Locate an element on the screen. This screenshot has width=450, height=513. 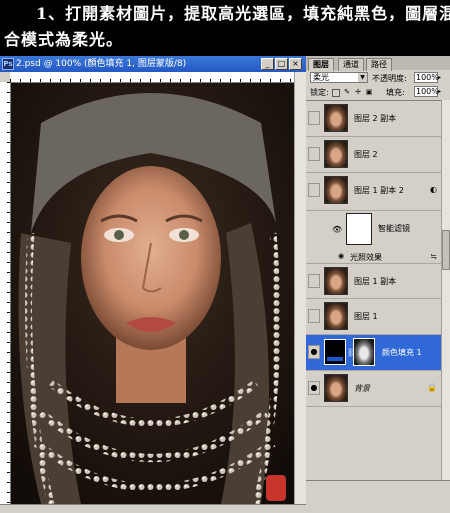
visibility-eye-icon: ◉ is located at coordinates (341, 256).